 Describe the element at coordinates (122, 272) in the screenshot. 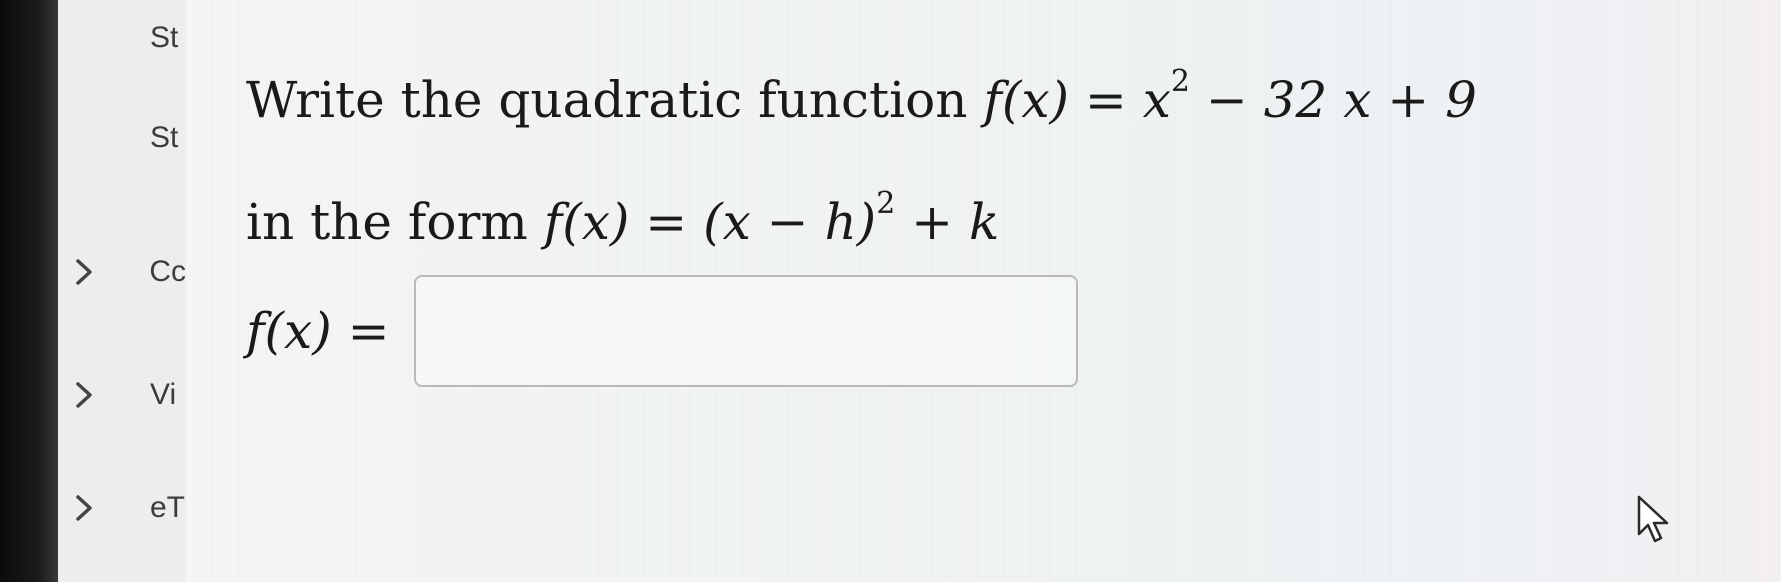

I see `sidebar-item-cc: Cc` at that location.